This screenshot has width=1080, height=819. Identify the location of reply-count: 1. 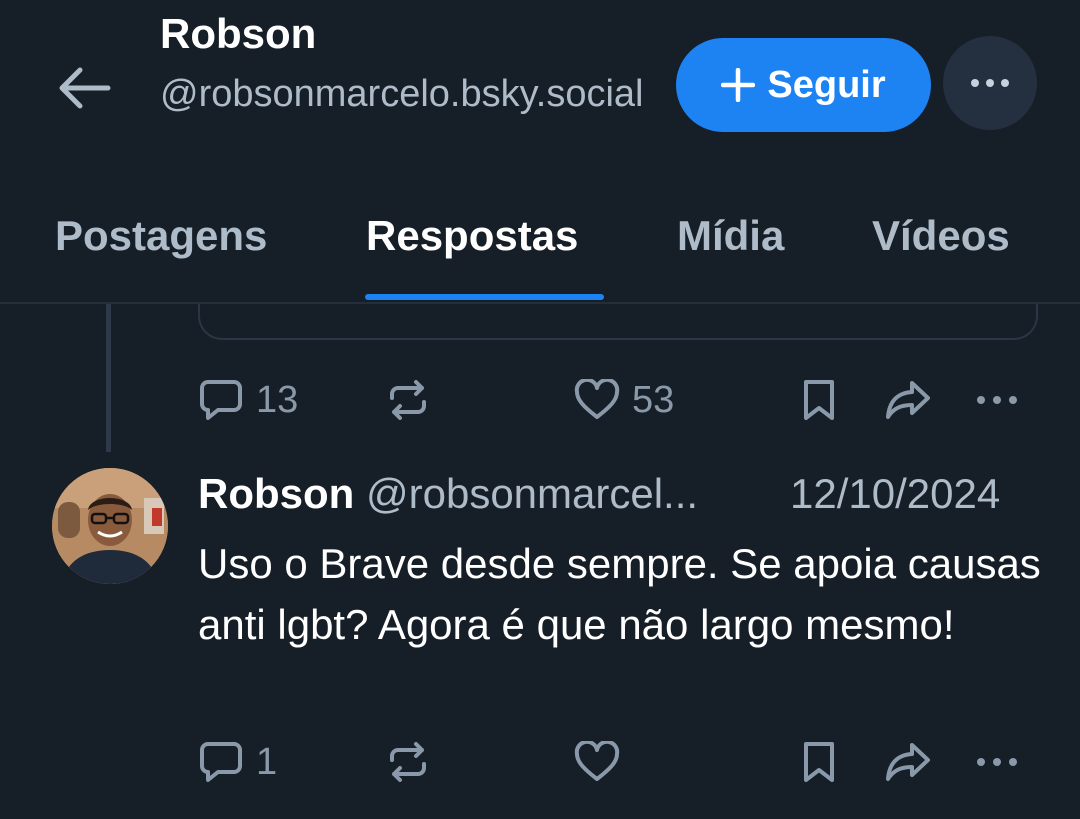
(267, 761).